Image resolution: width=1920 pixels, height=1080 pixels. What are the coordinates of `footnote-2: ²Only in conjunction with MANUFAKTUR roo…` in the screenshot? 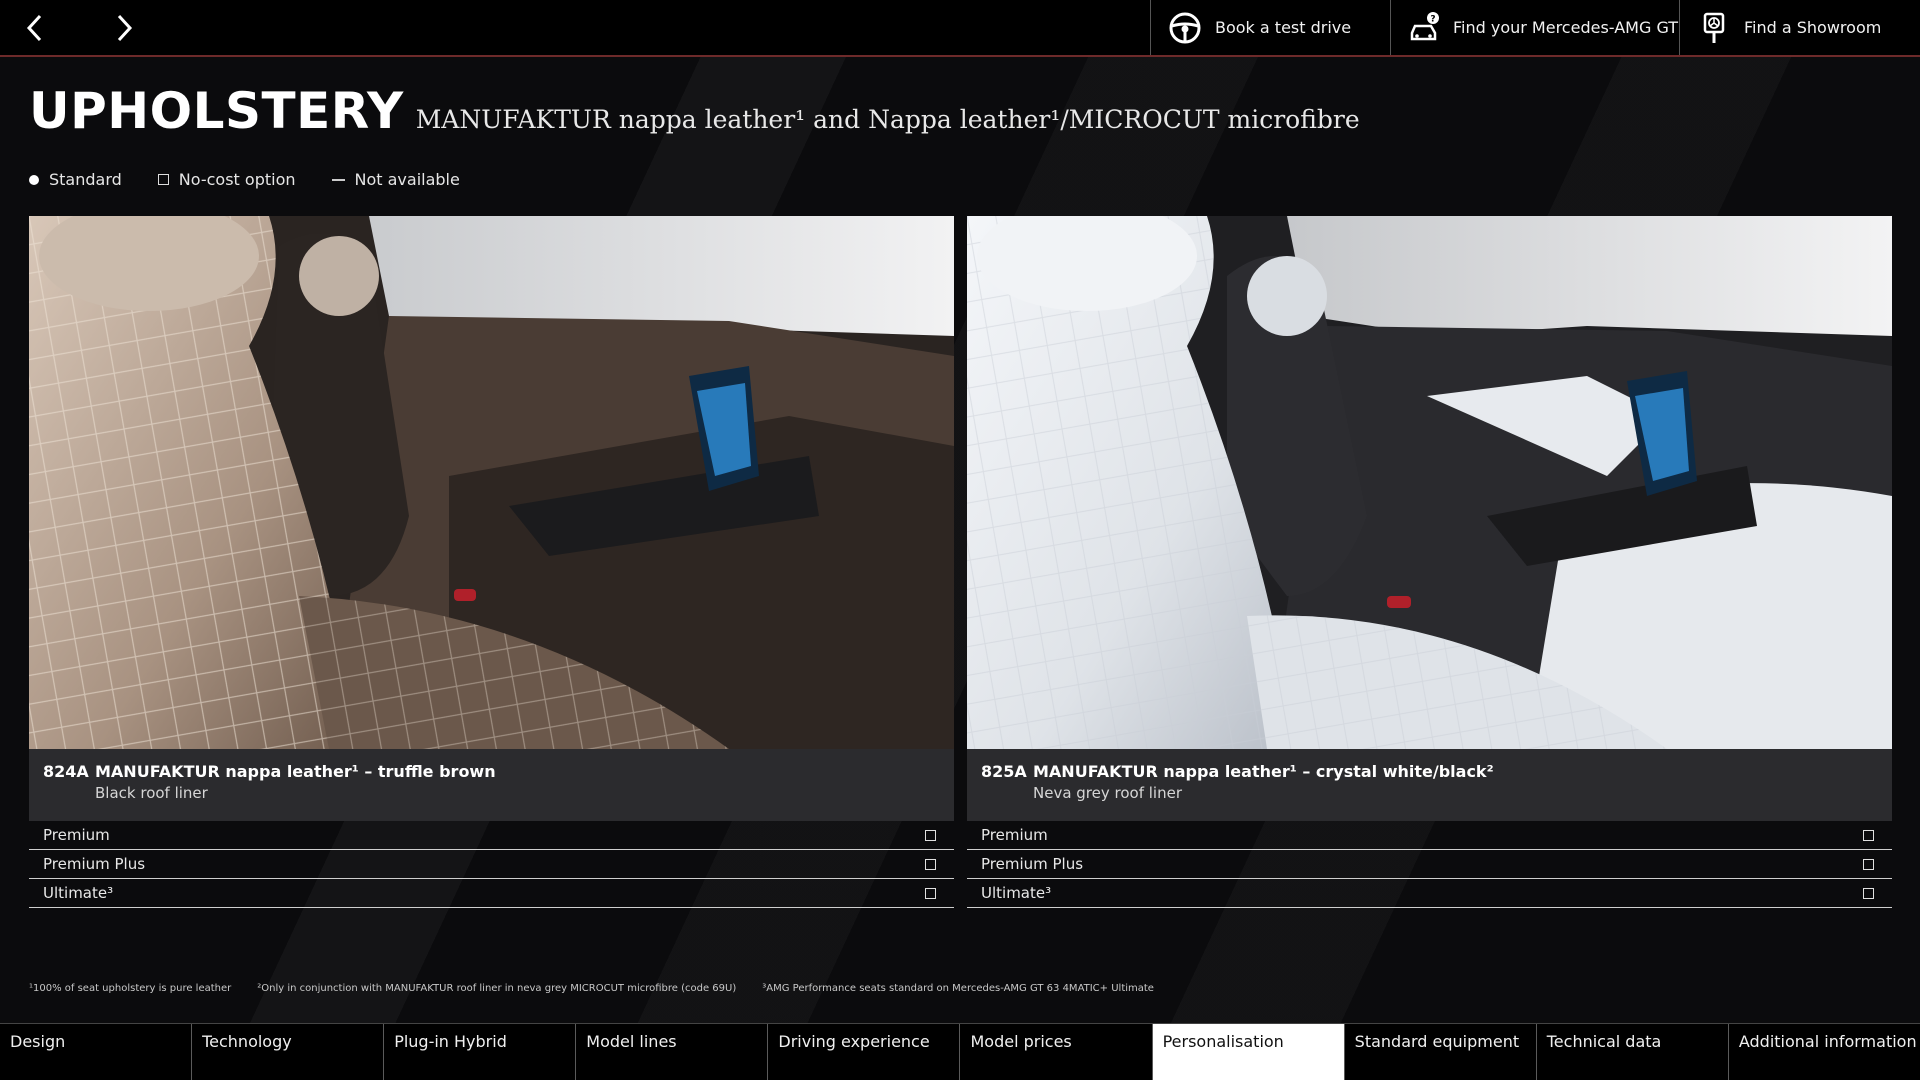 It's located at (497, 988).